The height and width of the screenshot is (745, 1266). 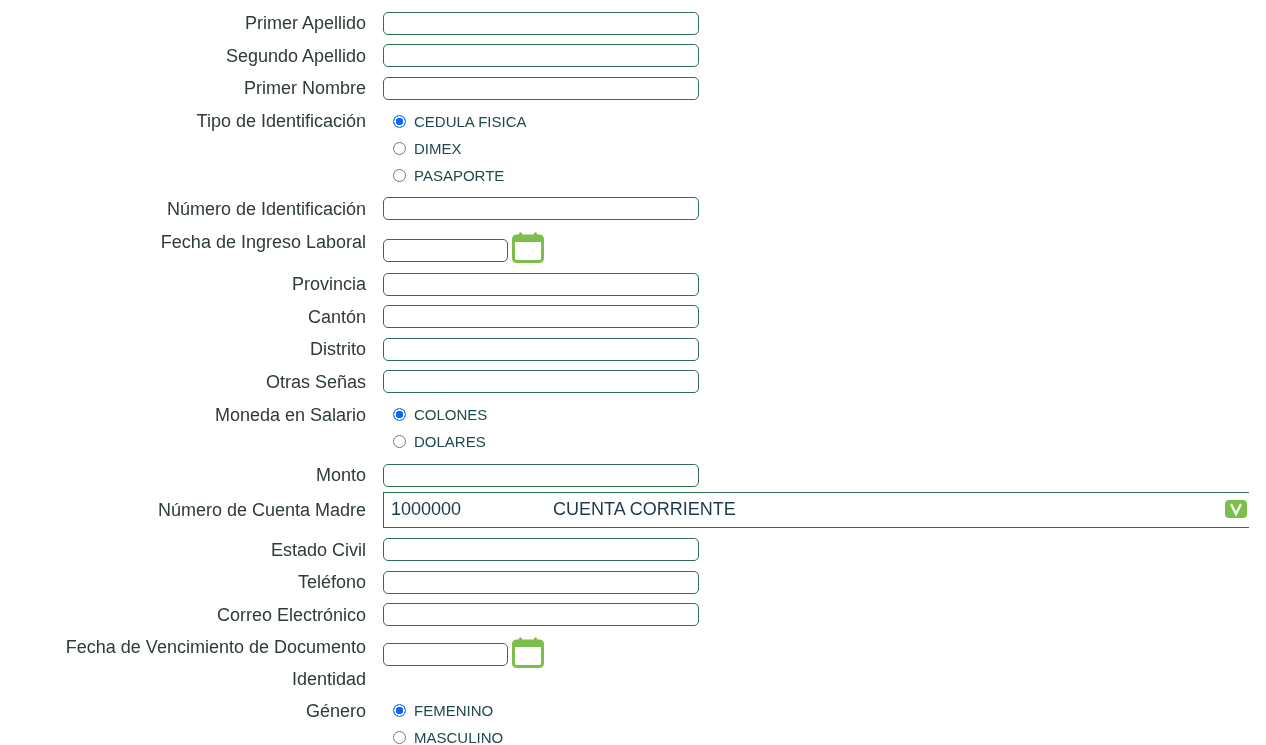 I want to click on field-label: Distrito, so click(x=338, y=349).